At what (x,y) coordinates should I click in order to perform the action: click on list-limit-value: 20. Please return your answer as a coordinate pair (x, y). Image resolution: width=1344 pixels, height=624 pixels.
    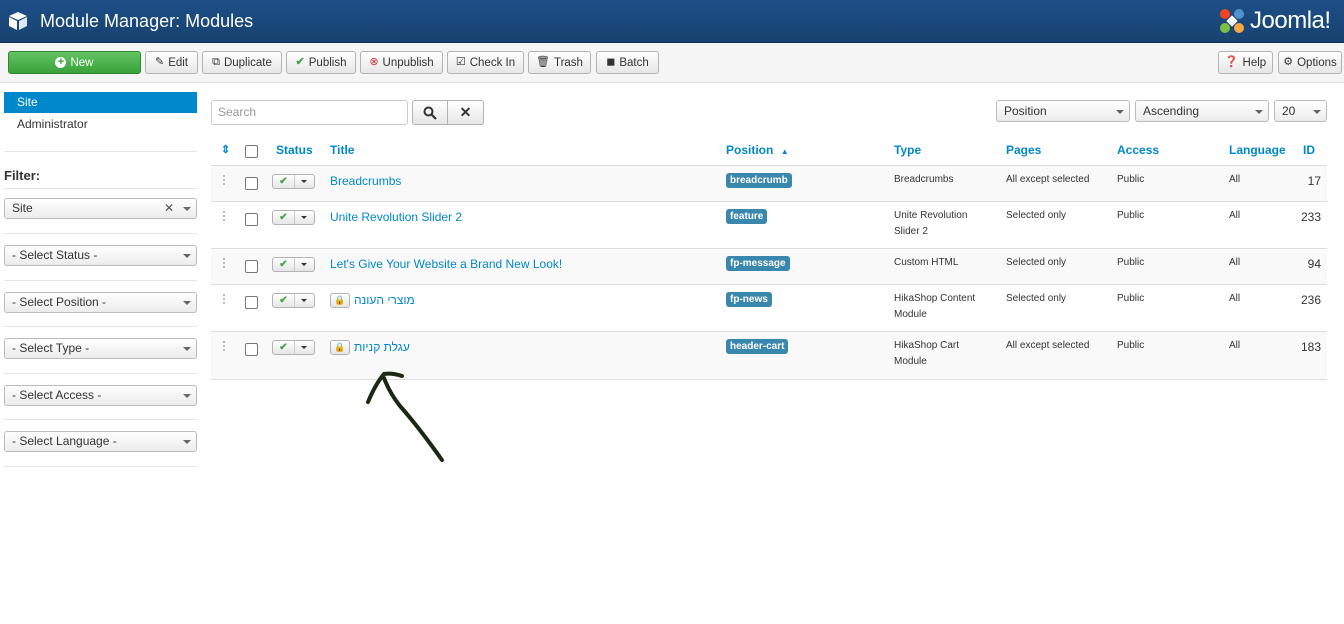
    Looking at the image, I should click on (1289, 111).